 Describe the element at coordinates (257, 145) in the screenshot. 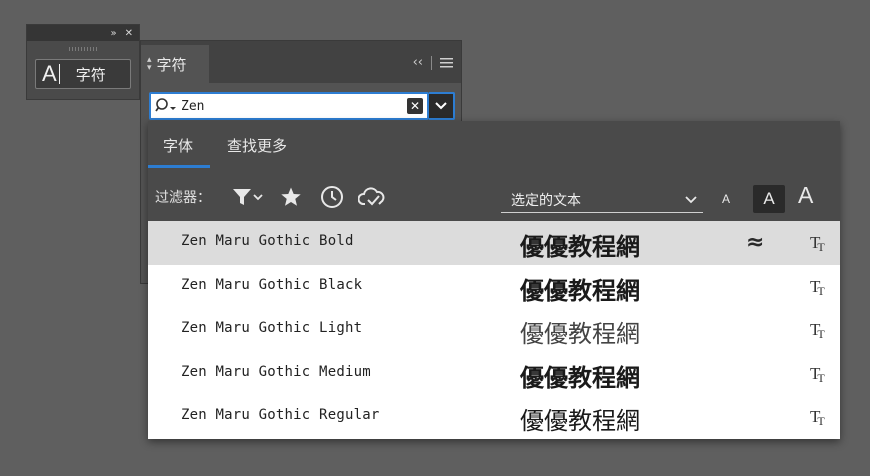

I see `tab-find-more: 查找更多` at that location.